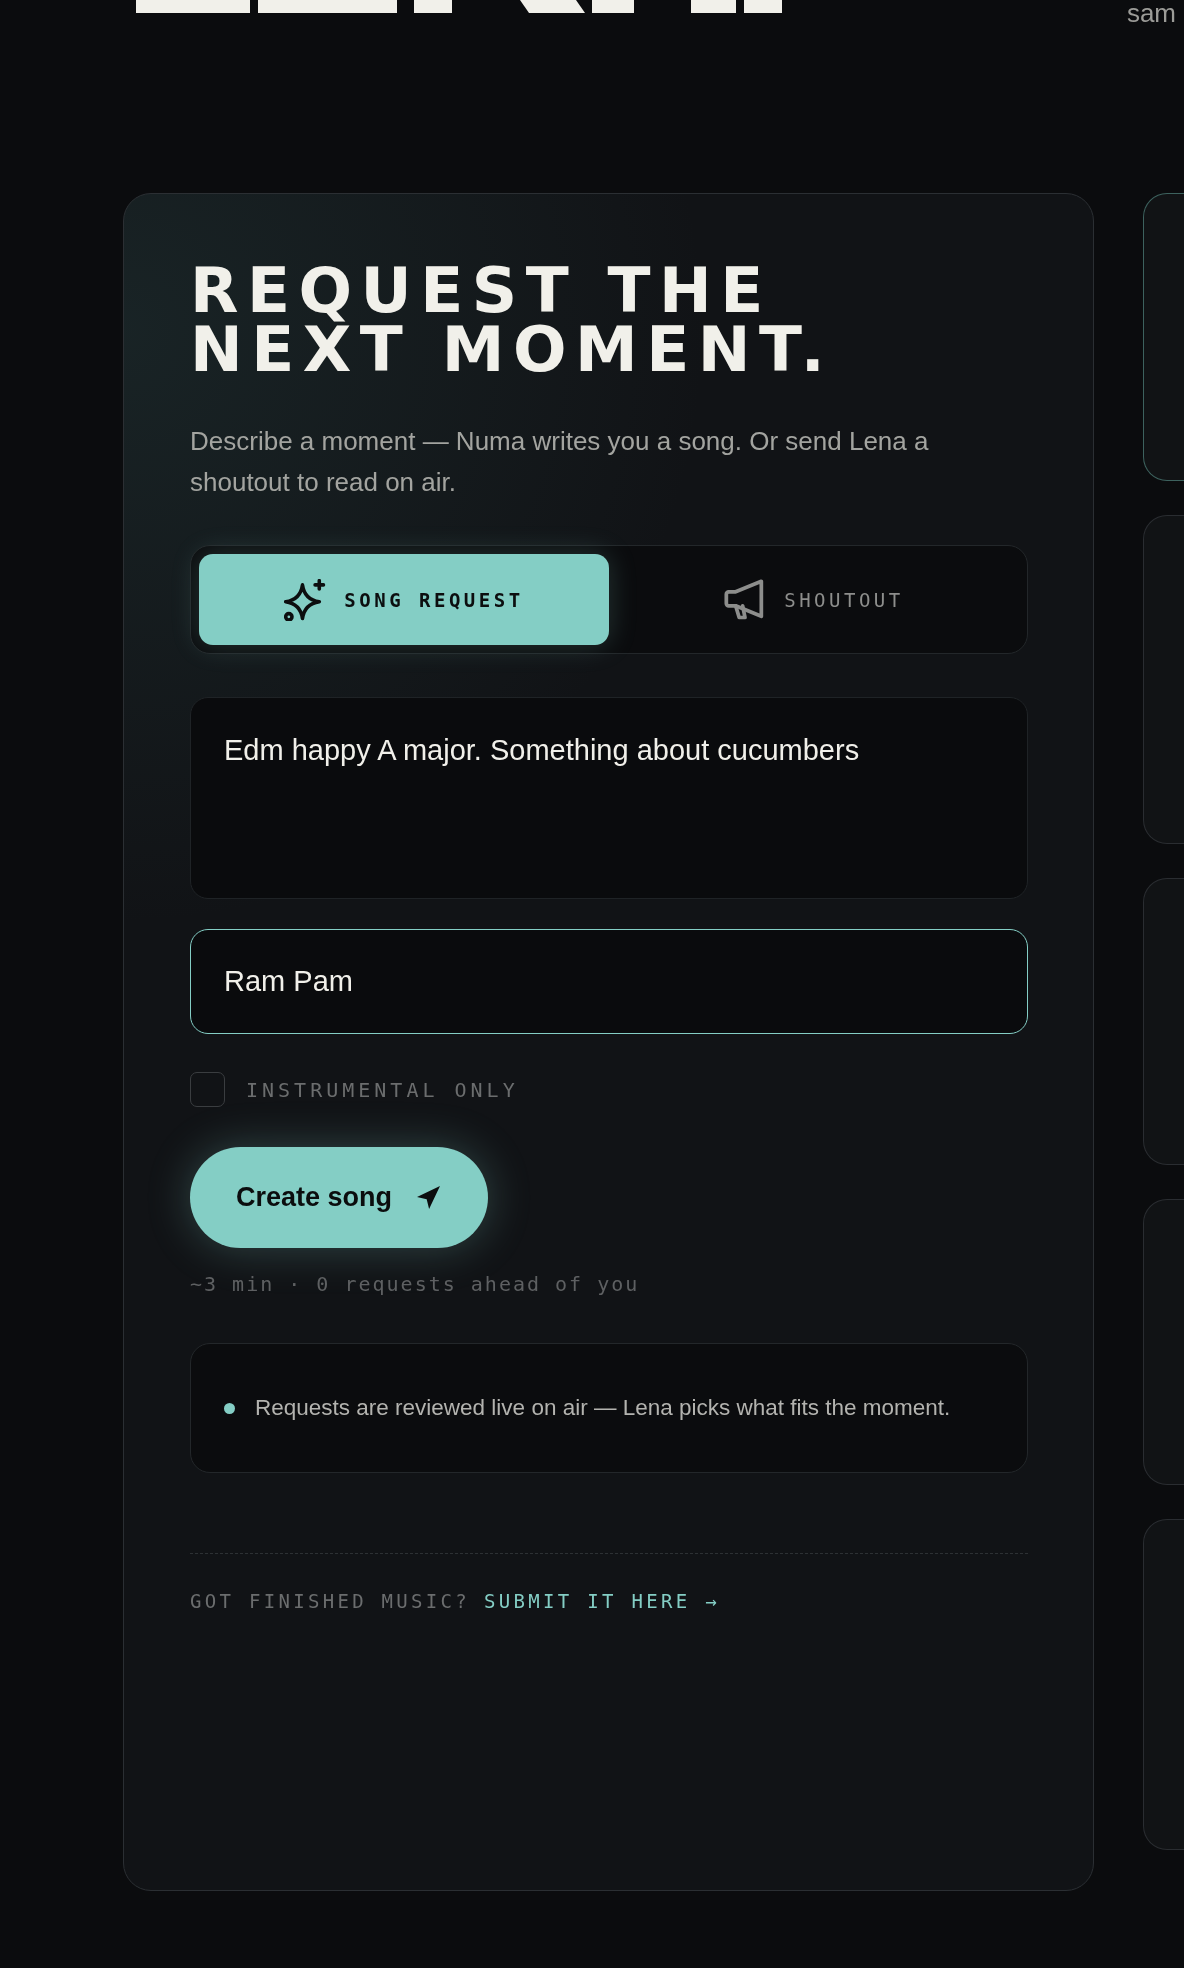 The image size is (1184, 1968). Describe the element at coordinates (609, 798) in the screenshot. I see `prompt-field: Edm happy A major. Something about cucumbers` at that location.